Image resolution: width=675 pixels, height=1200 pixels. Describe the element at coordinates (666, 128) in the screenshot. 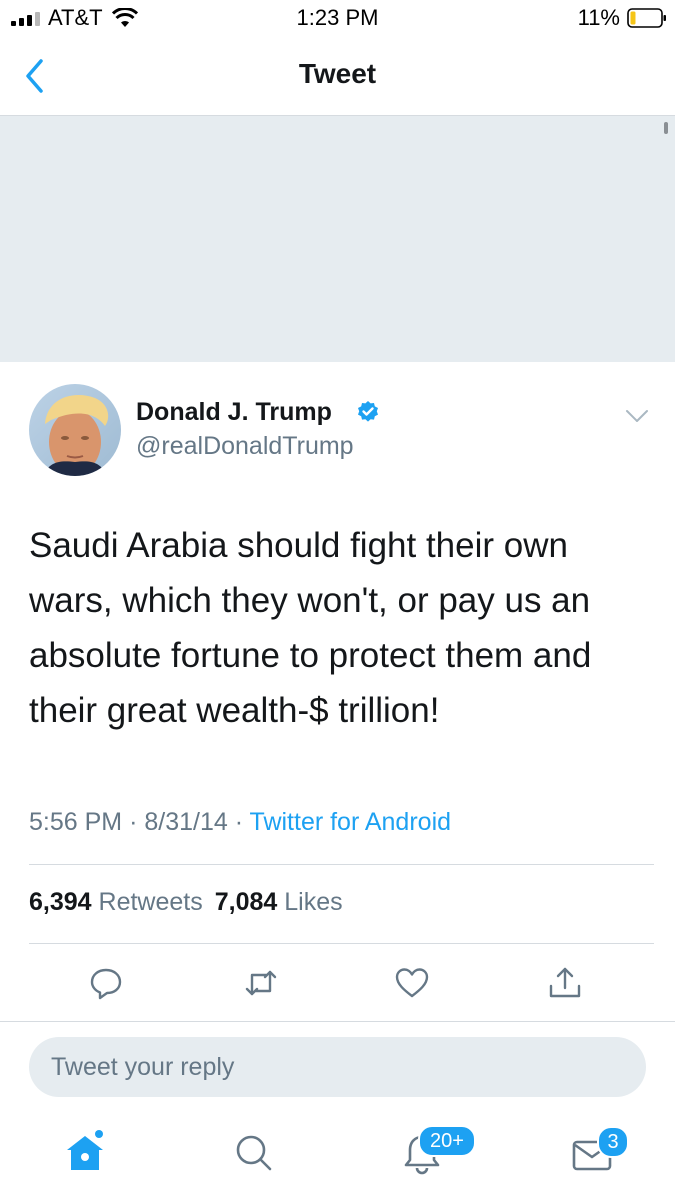

I see `scroll-indicator` at that location.